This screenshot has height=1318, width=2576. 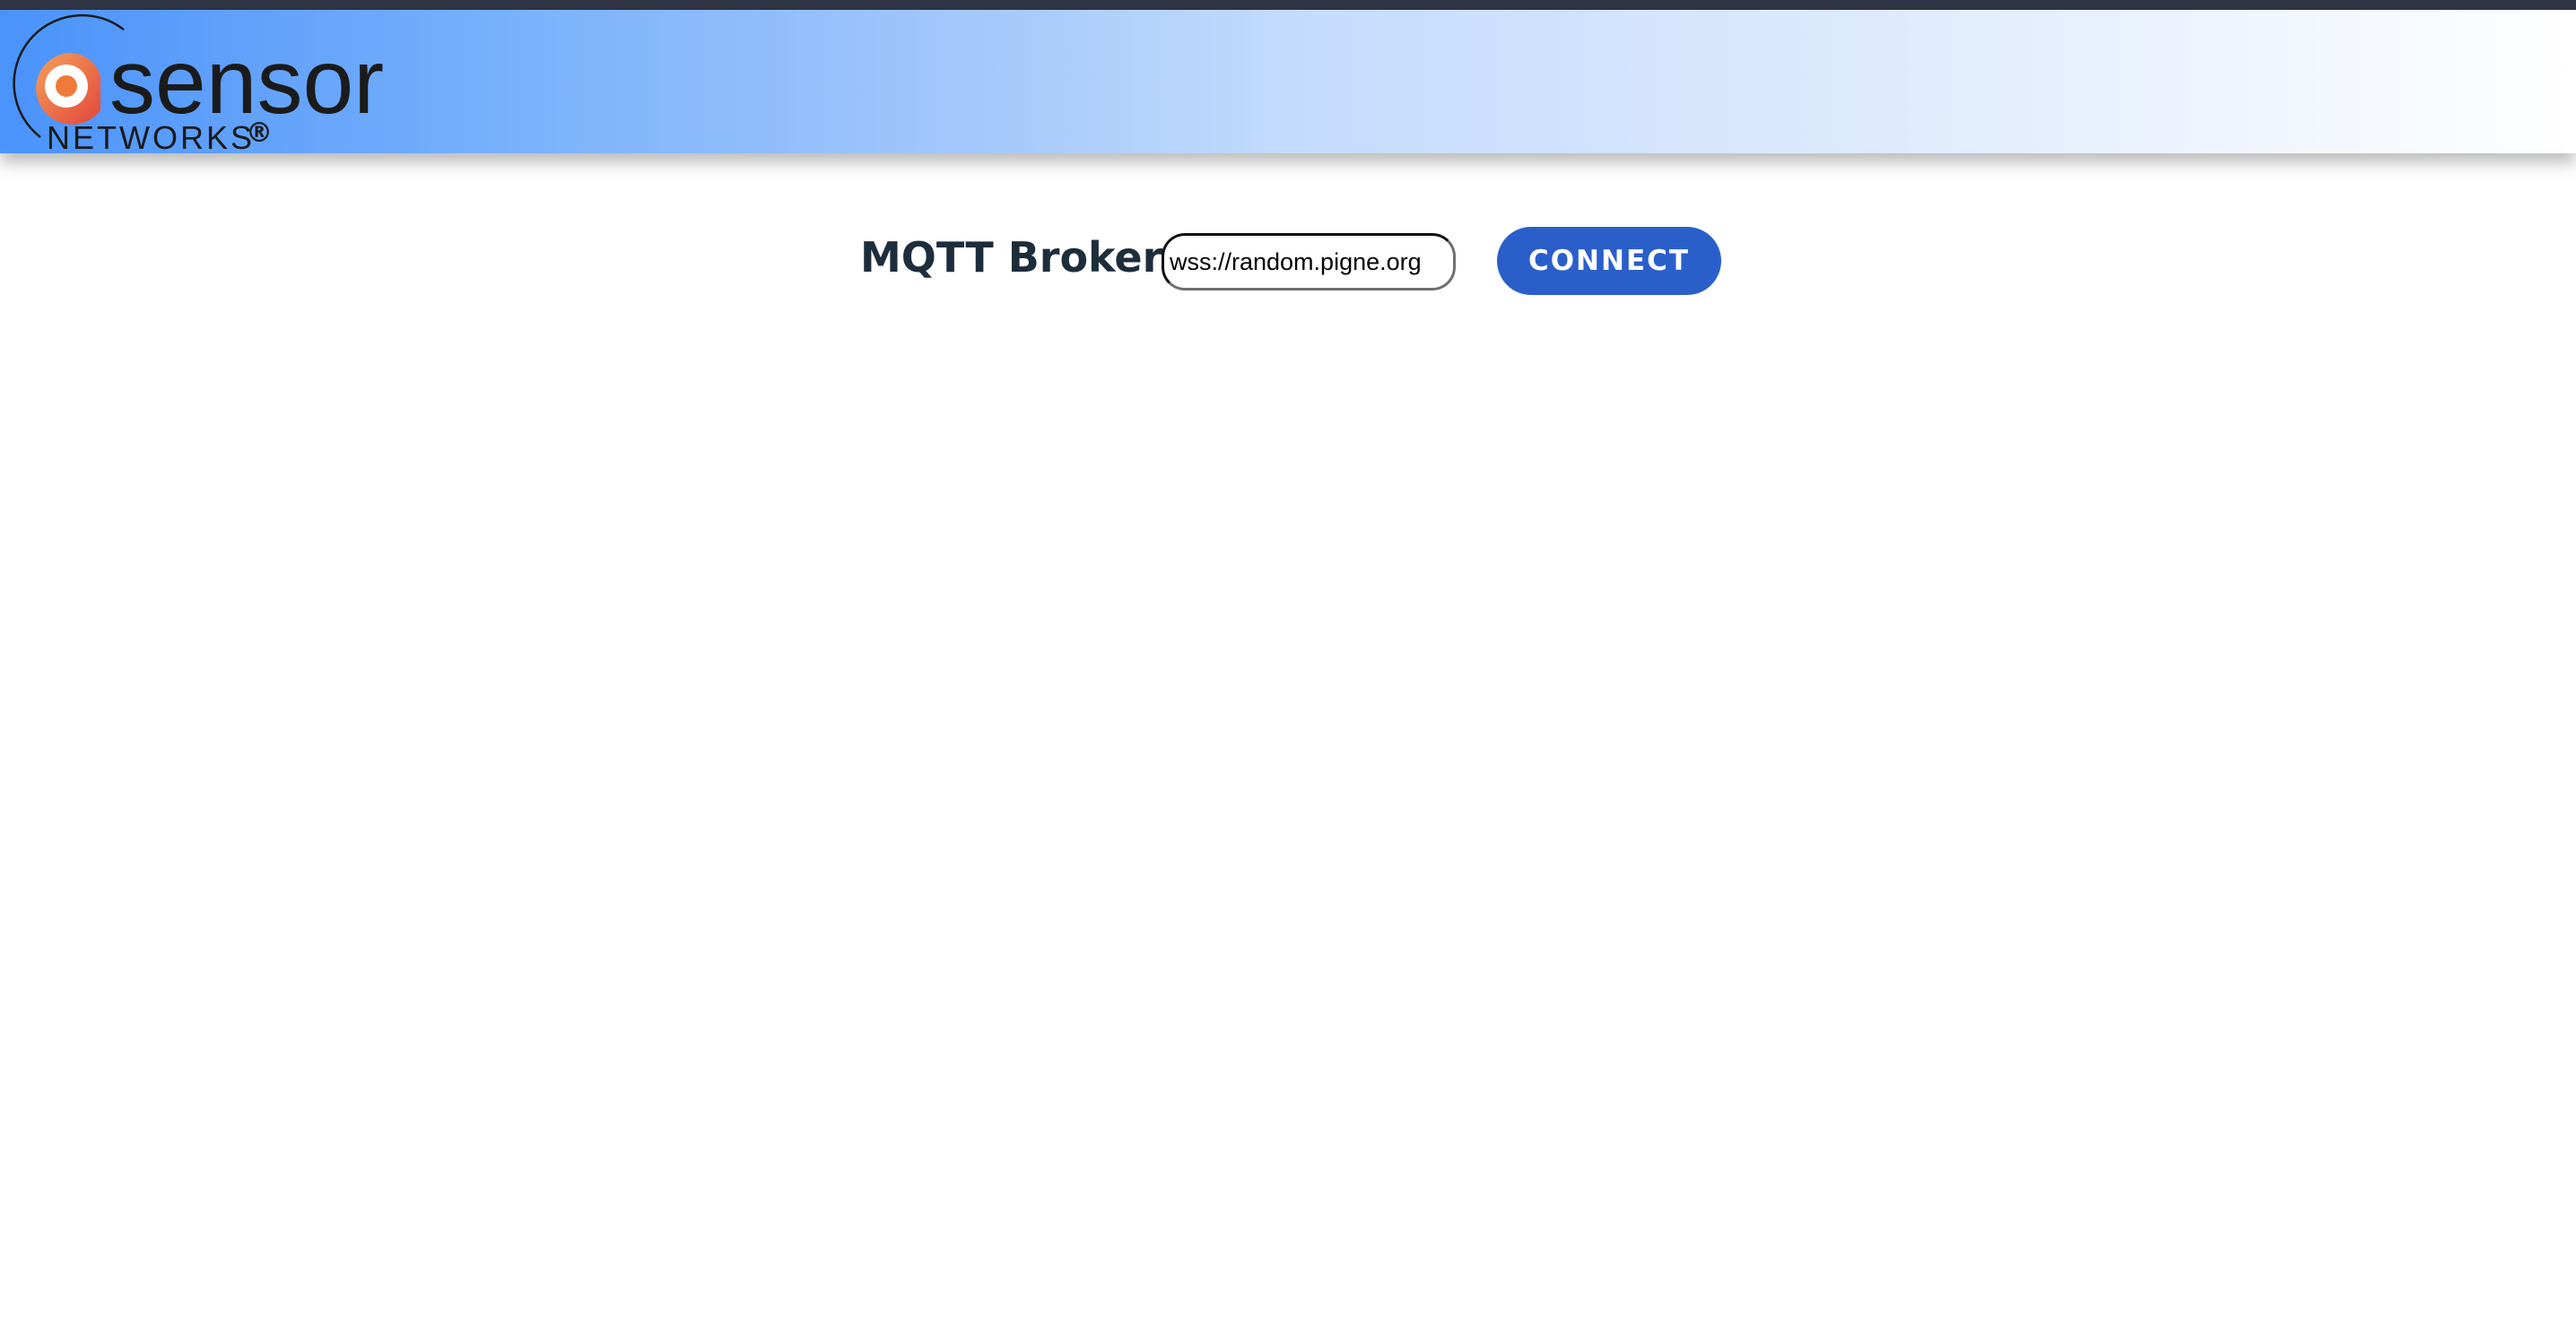 What do you see at coordinates (151, 136) in the screenshot?
I see `logo-subtitle: NETWORKS` at bounding box center [151, 136].